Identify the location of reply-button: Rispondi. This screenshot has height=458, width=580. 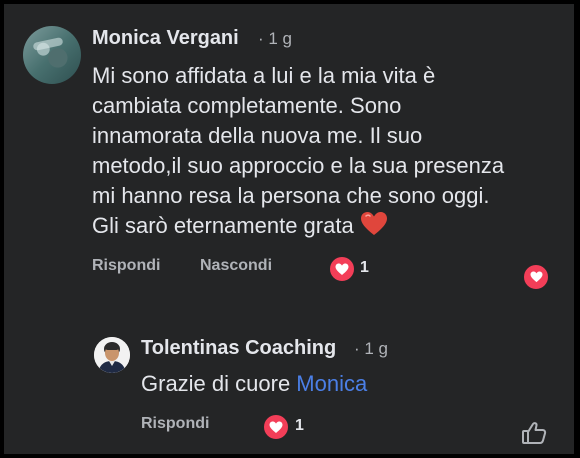
(126, 266).